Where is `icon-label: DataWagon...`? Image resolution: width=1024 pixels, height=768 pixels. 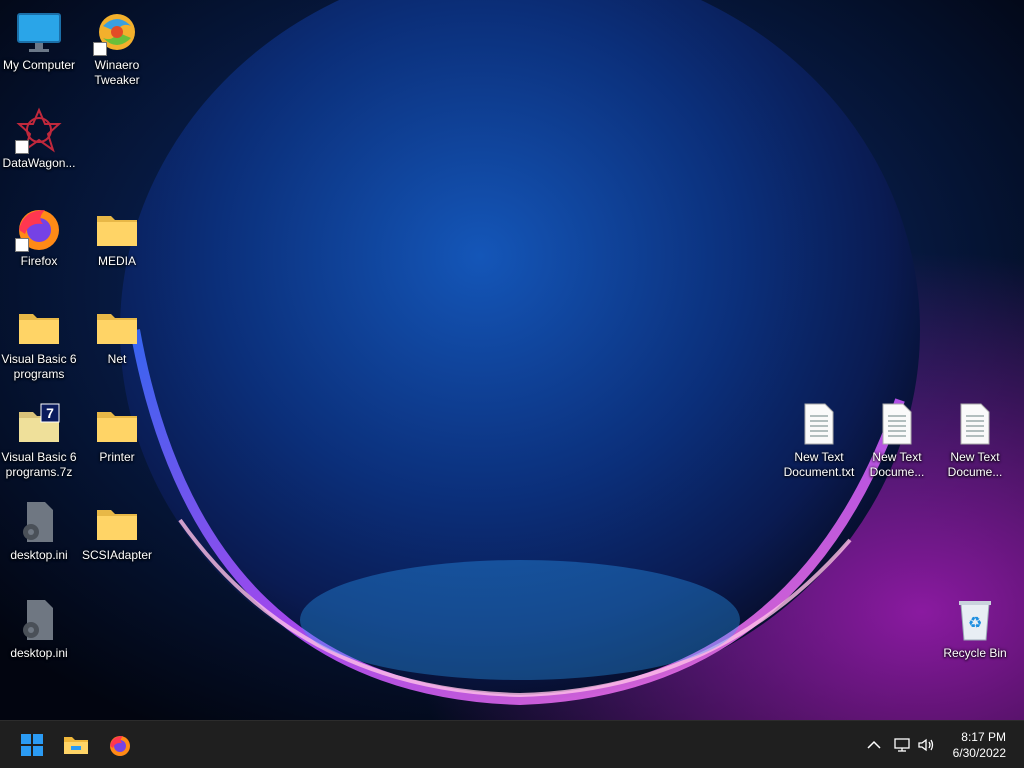 icon-label: DataWagon... is located at coordinates (39, 163).